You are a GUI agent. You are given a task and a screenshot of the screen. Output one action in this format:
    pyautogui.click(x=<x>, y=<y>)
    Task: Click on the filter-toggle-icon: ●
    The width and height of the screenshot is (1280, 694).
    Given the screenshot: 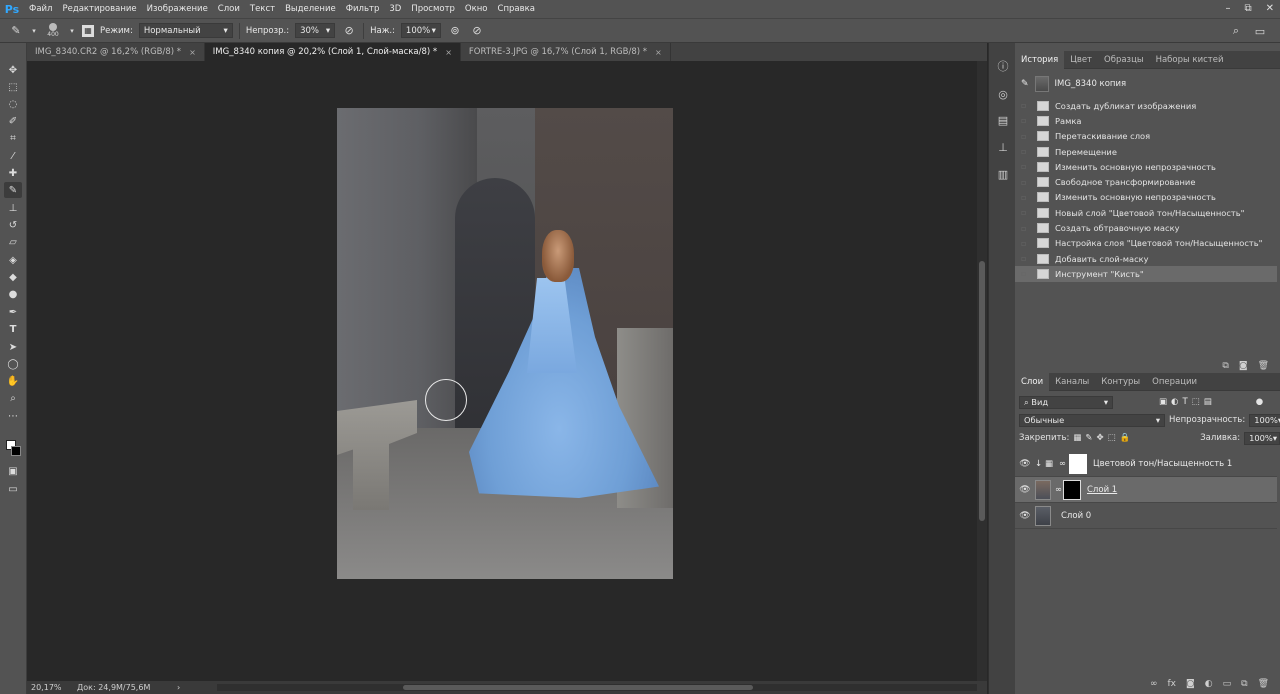 What is the action you would take?
    pyautogui.click(x=1259, y=402)
    